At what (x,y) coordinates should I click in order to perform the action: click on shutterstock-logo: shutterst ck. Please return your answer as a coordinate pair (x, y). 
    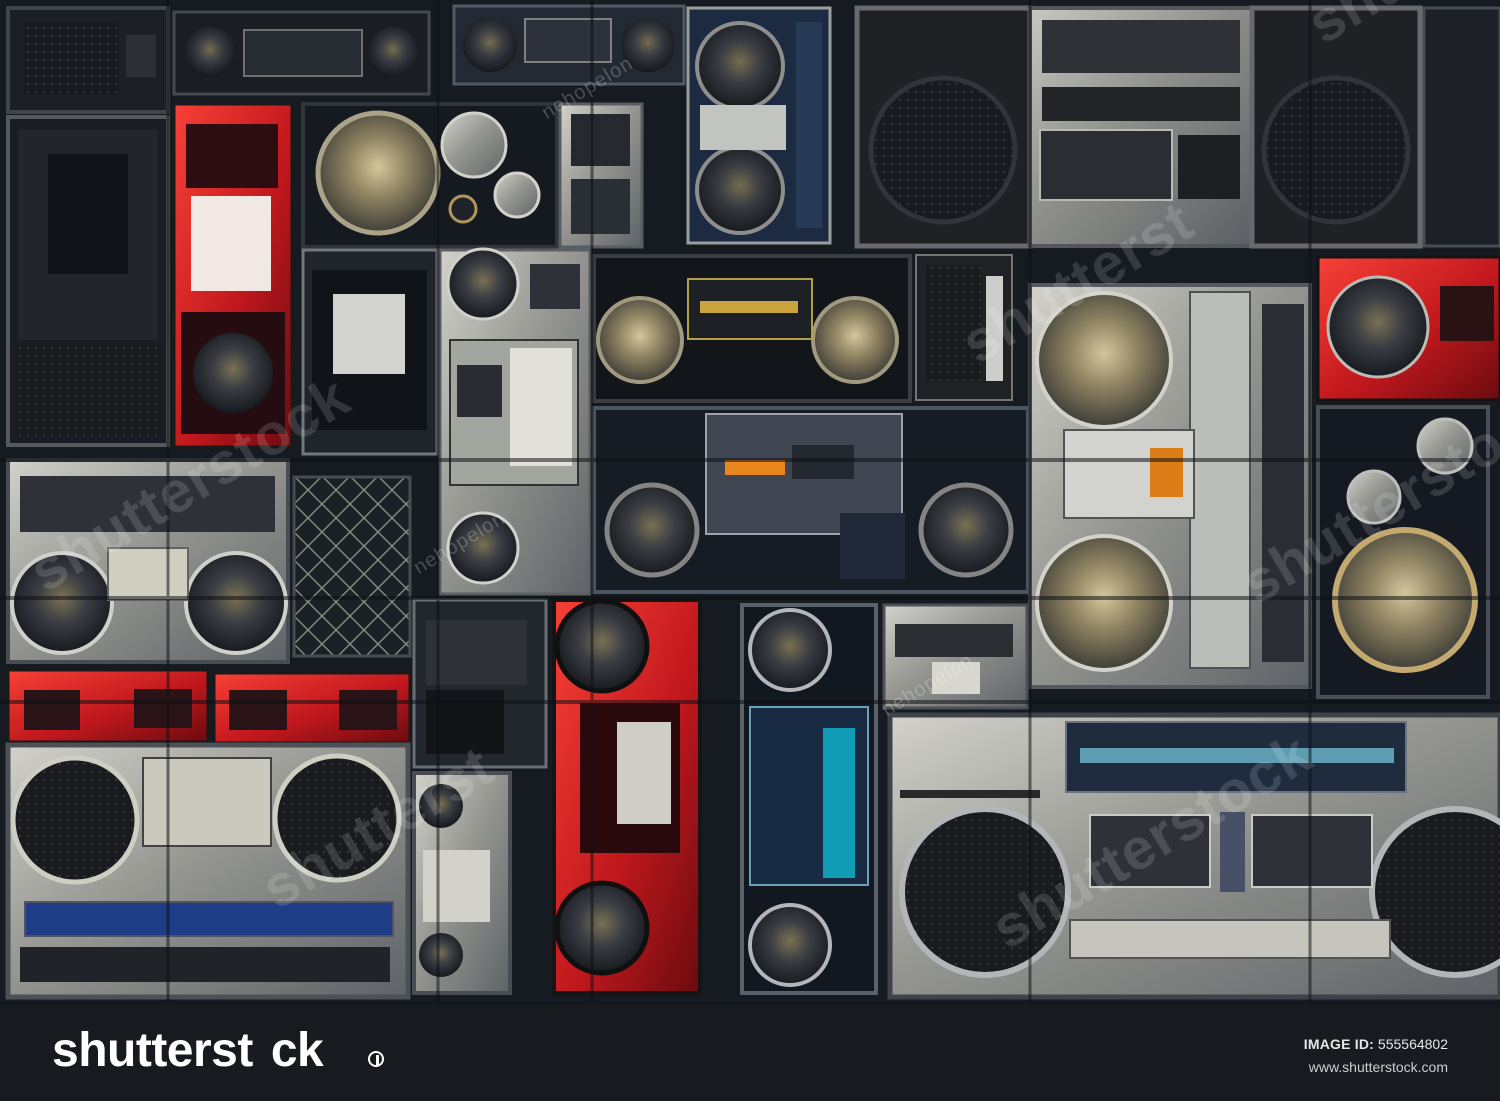
    Looking at the image, I should click on (218, 1051).